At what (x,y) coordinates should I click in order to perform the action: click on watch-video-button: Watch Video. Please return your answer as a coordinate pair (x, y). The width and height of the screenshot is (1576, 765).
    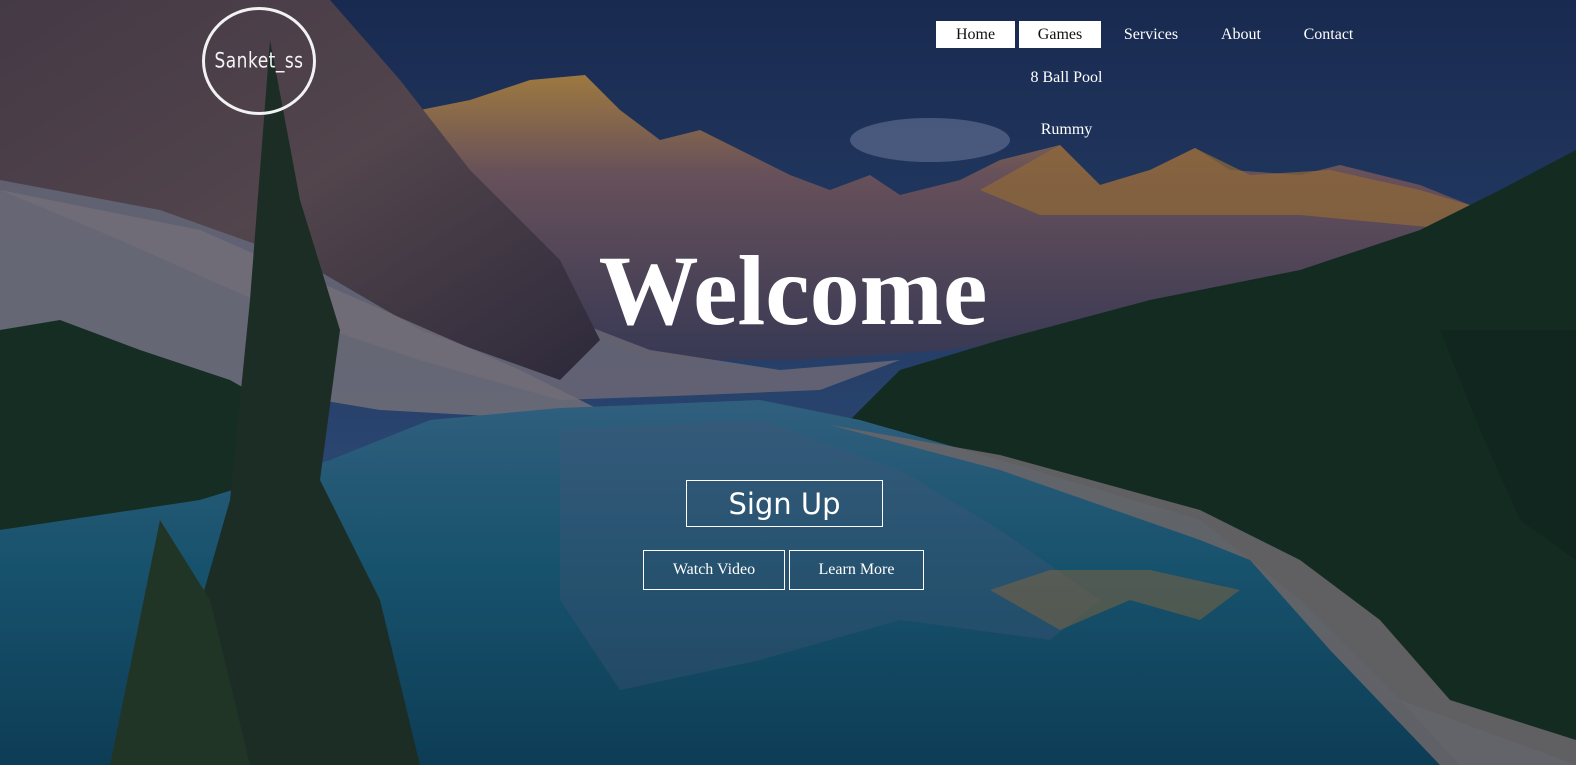
    Looking at the image, I should click on (714, 570).